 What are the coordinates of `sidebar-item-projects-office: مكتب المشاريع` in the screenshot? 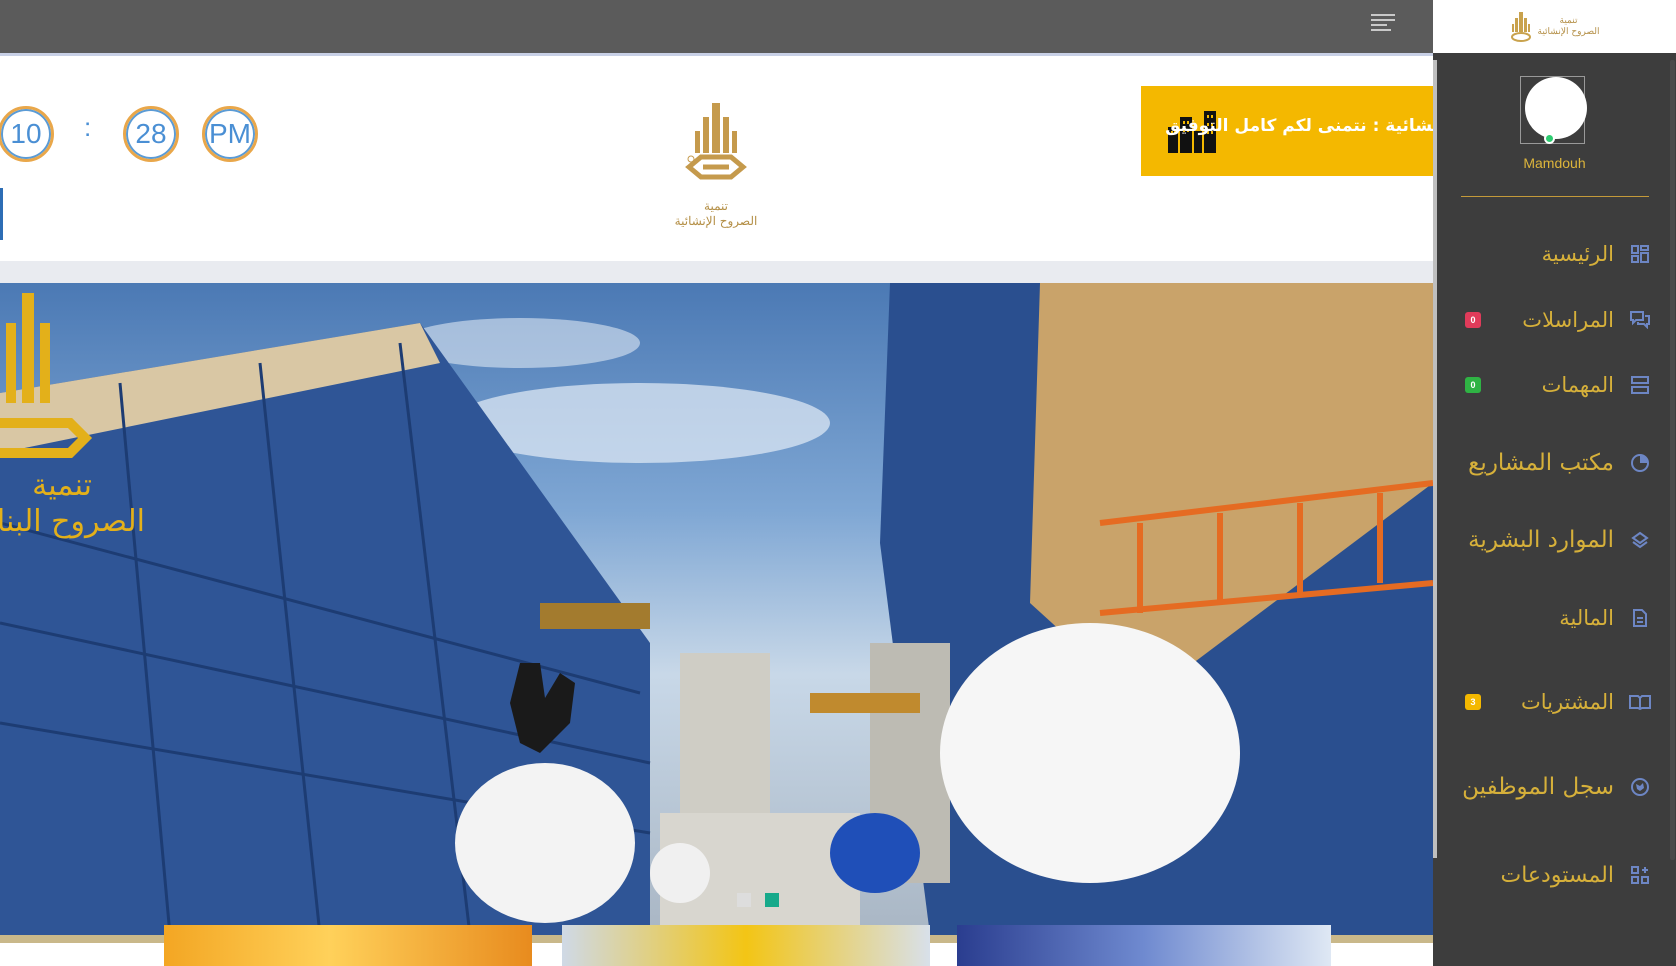 It's located at (1554, 463).